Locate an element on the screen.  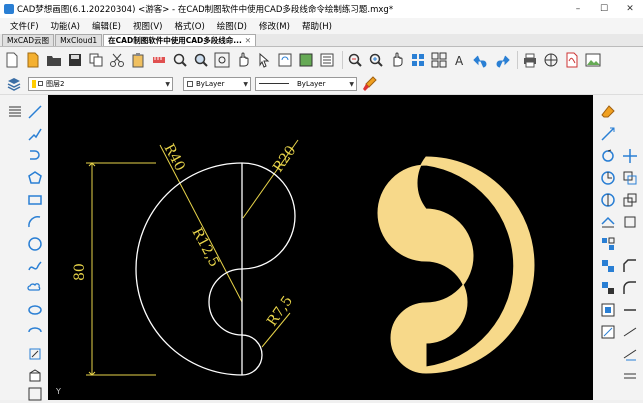
pan-tool-button is located at coordinates (397, 60).